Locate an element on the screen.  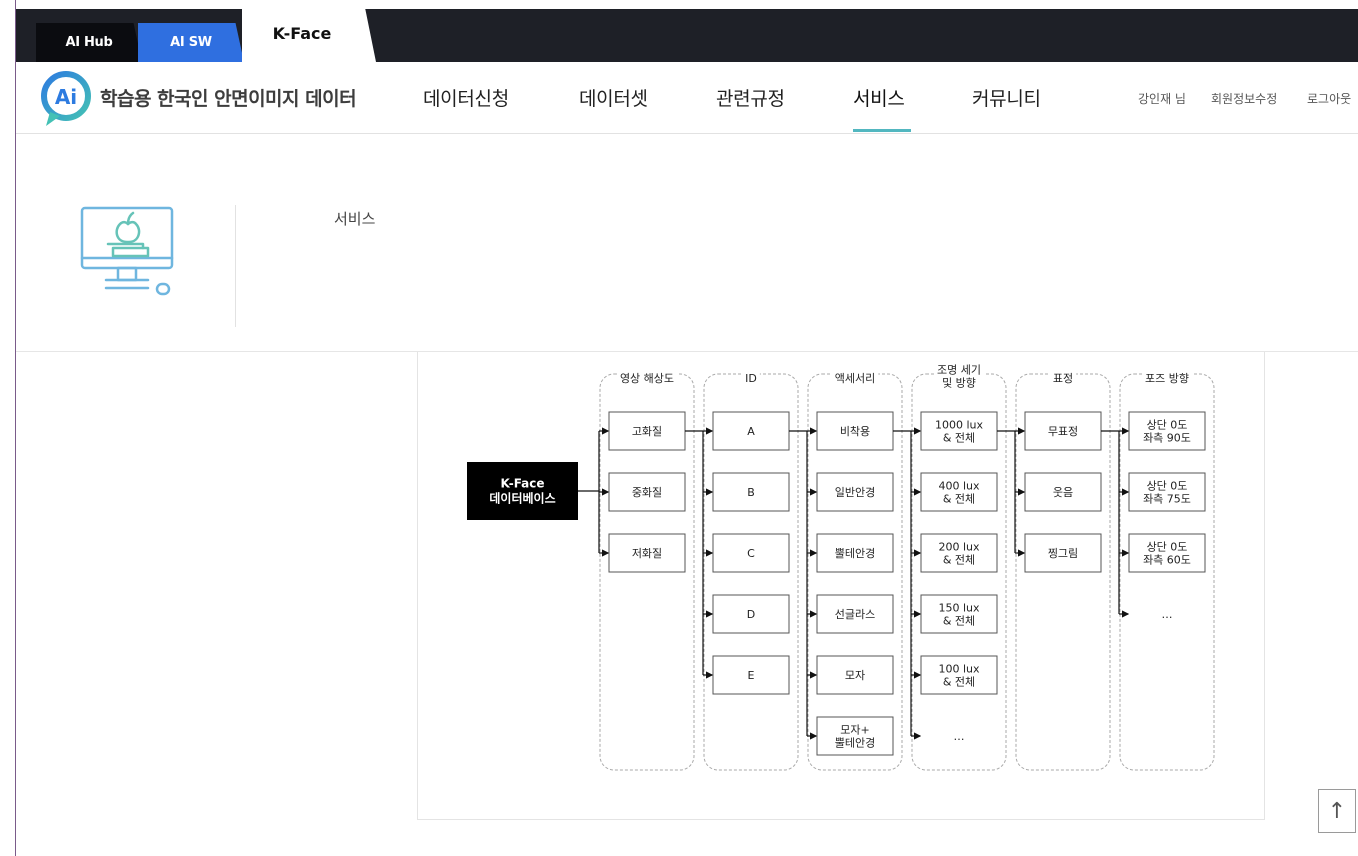
diagram-node-label: A is located at coordinates (751, 431).